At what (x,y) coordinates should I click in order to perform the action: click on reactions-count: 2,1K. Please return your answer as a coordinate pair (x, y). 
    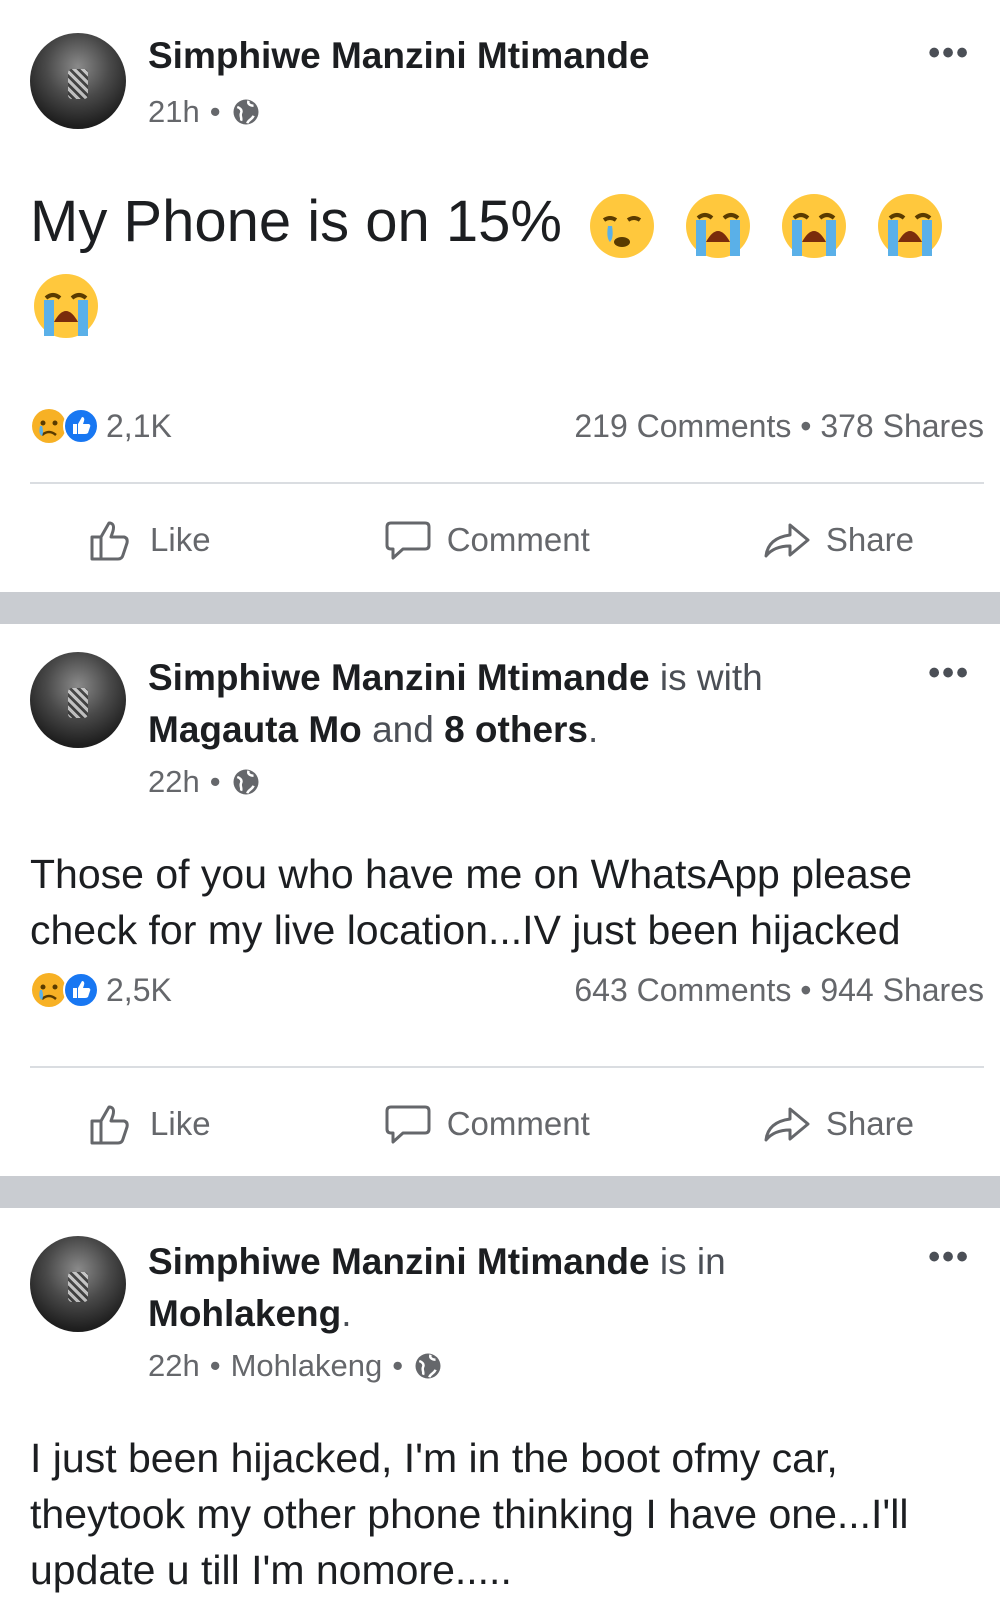
    Looking at the image, I should click on (139, 425).